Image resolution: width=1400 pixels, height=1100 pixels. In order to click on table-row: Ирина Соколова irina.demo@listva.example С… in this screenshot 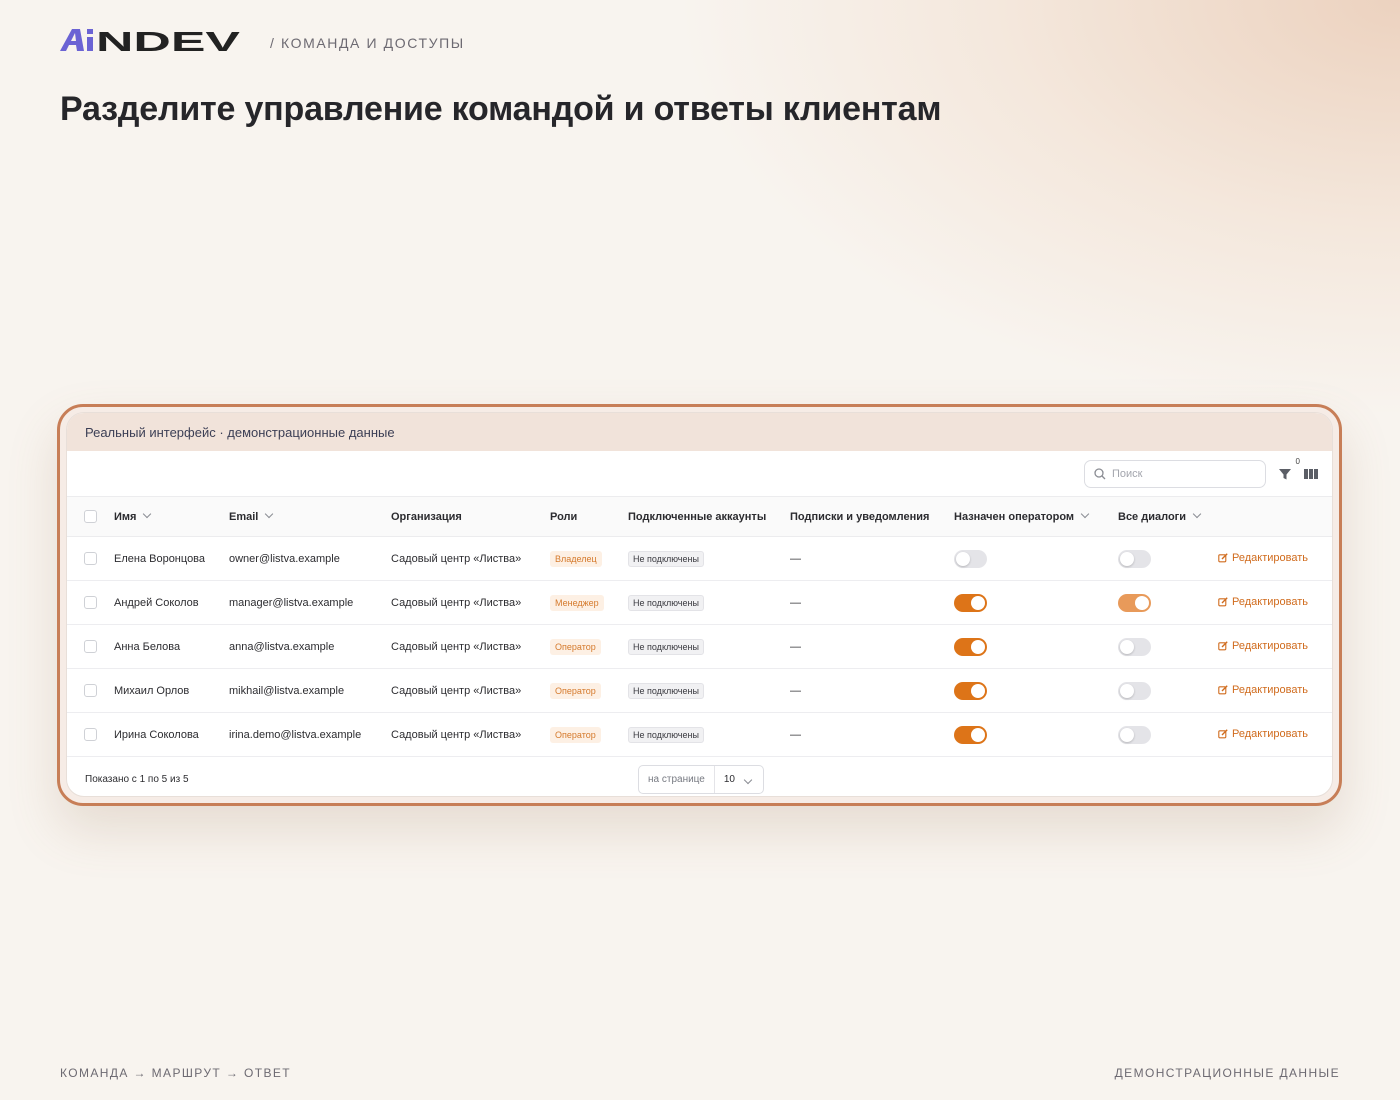, I will do `click(699, 735)`.